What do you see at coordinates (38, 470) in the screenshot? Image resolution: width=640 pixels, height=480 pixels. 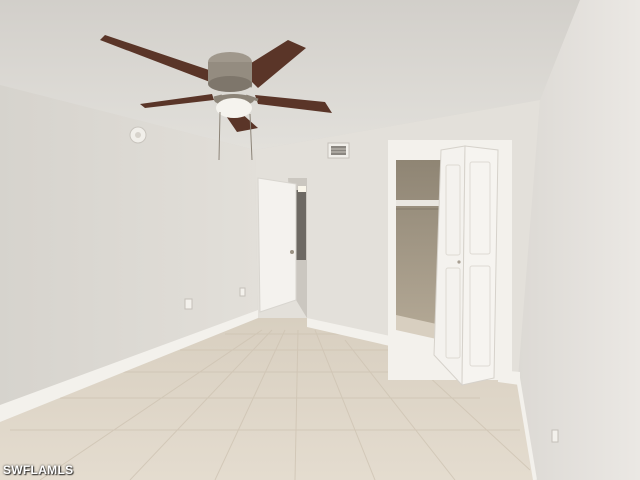 I see `watermark-text: SWFLAMLS` at bounding box center [38, 470].